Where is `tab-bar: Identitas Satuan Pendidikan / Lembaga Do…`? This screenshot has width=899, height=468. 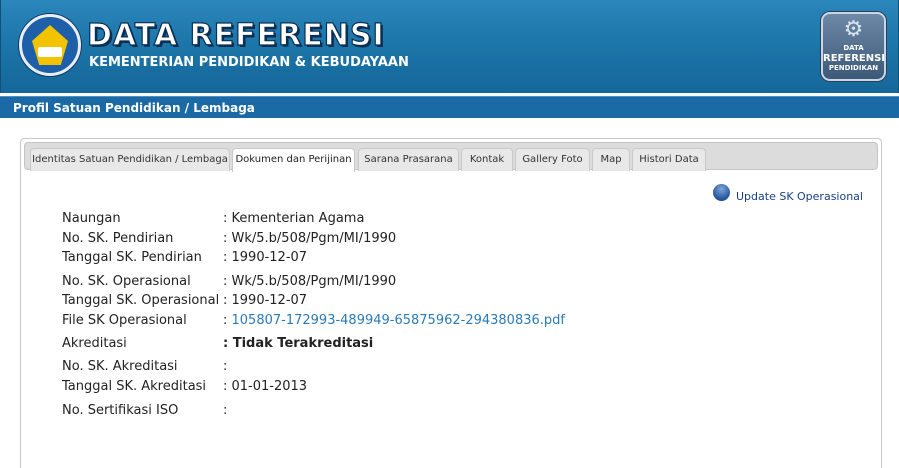
tab-bar: Identitas Satuan Pendidikan / Lembaga Do… is located at coordinates (451, 157).